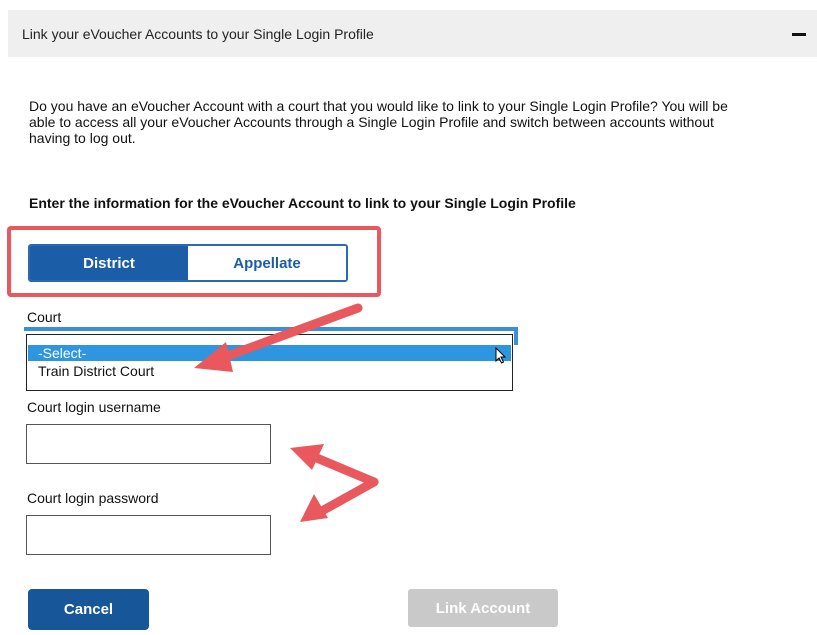 This screenshot has height=635, width=817. What do you see at coordinates (44, 317) in the screenshot?
I see `court-label: Court` at bounding box center [44, 317].